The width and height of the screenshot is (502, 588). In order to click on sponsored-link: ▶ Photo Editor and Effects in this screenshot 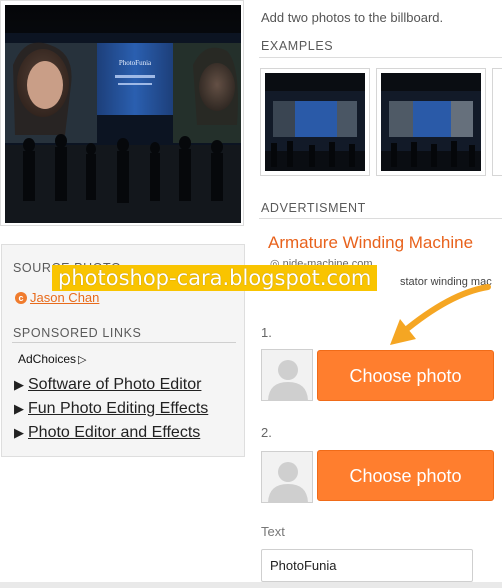, I will do `click(107, 433)`.